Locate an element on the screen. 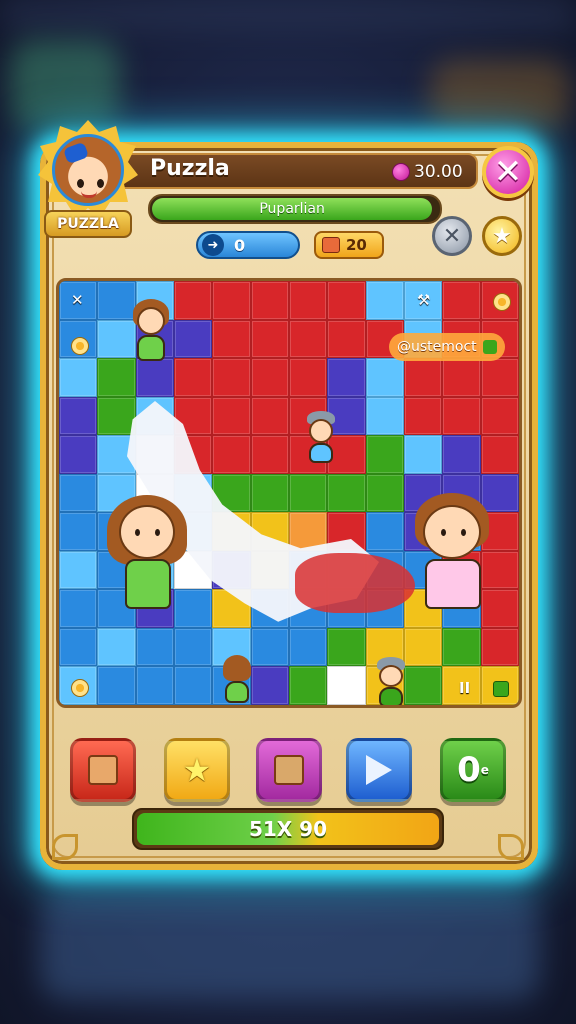 The width and height of the screenshot is (576, 1024). box-icon is located at coordinates (103, 770).